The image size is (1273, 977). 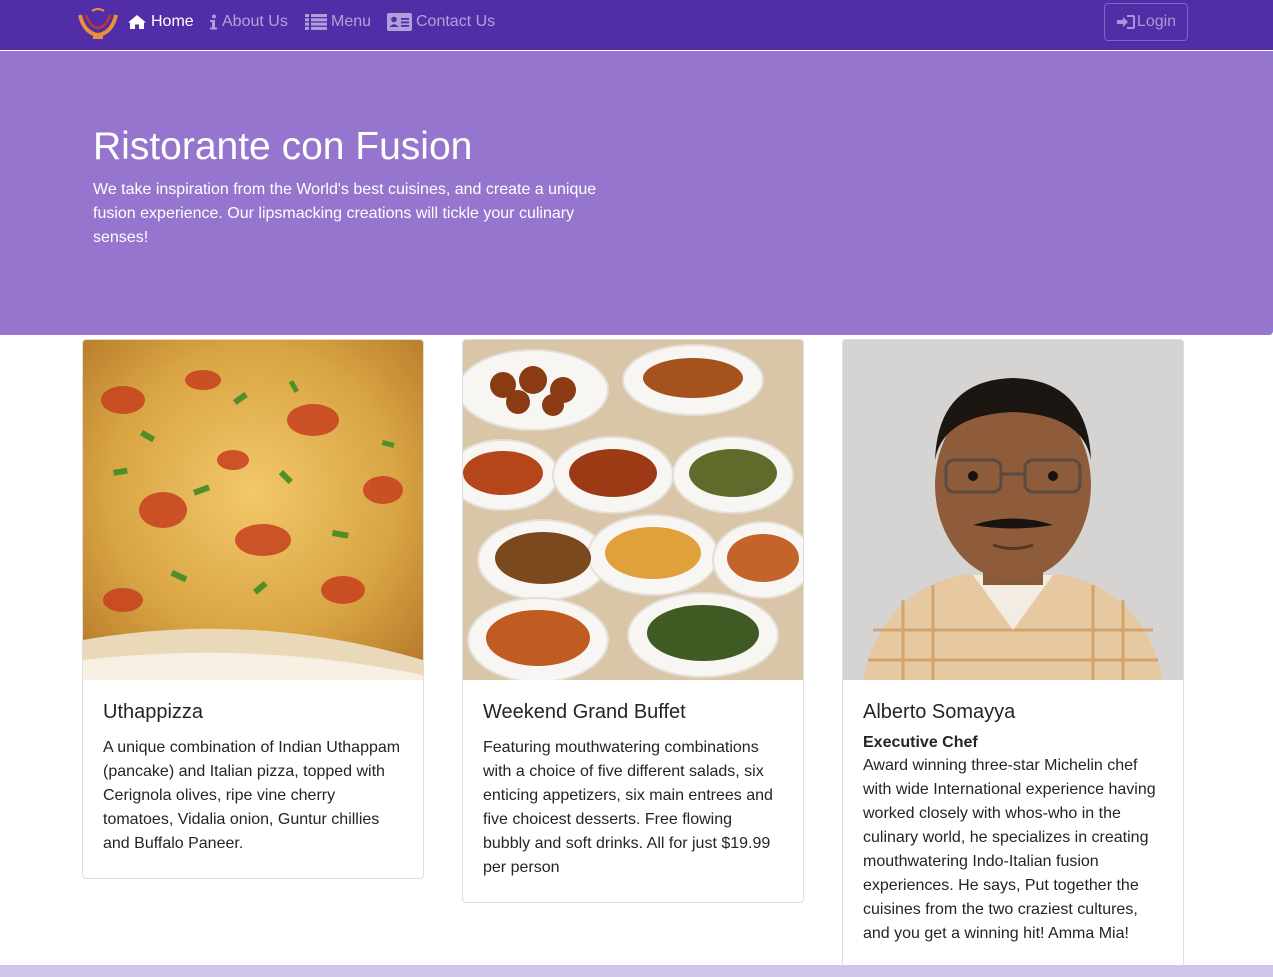 I want to click on address-card-icon, so click(x=399, y=22).